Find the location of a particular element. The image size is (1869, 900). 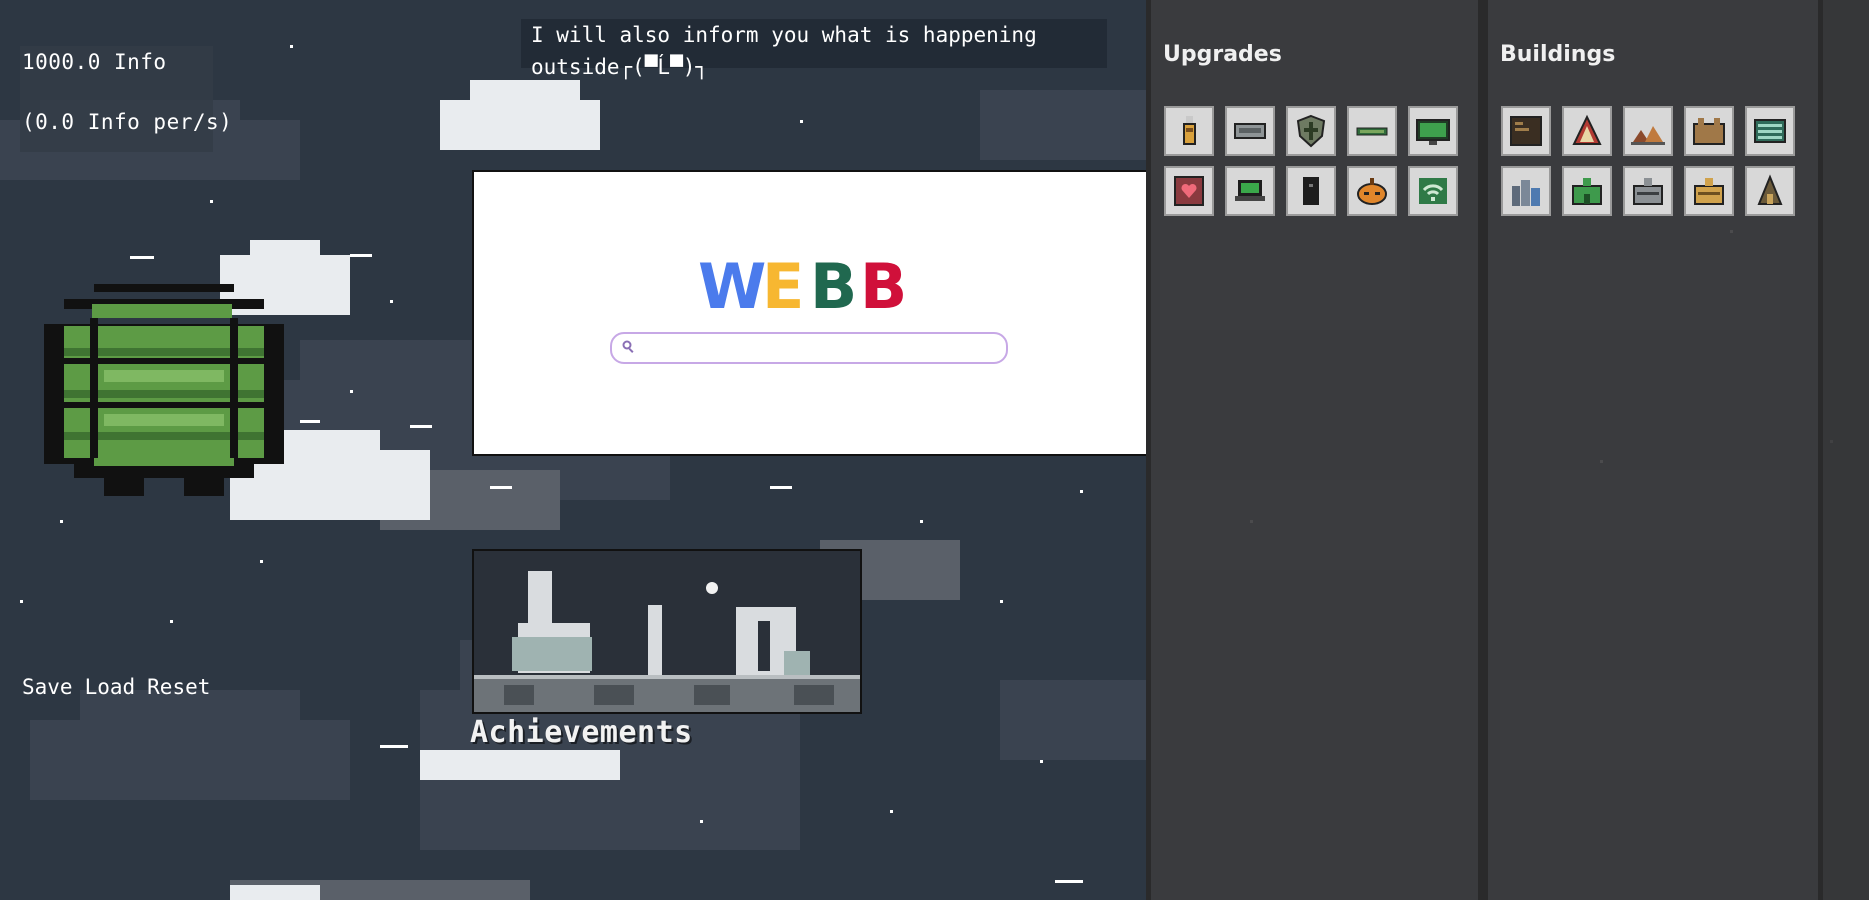

upgrade-pumpkin-bot is located at coordinates (1372, 191).